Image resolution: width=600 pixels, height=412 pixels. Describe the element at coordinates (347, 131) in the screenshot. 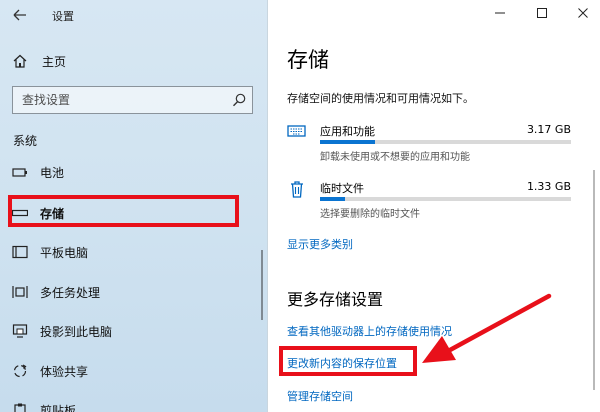

I see `storage-item-name: 应用和功能` at that location.